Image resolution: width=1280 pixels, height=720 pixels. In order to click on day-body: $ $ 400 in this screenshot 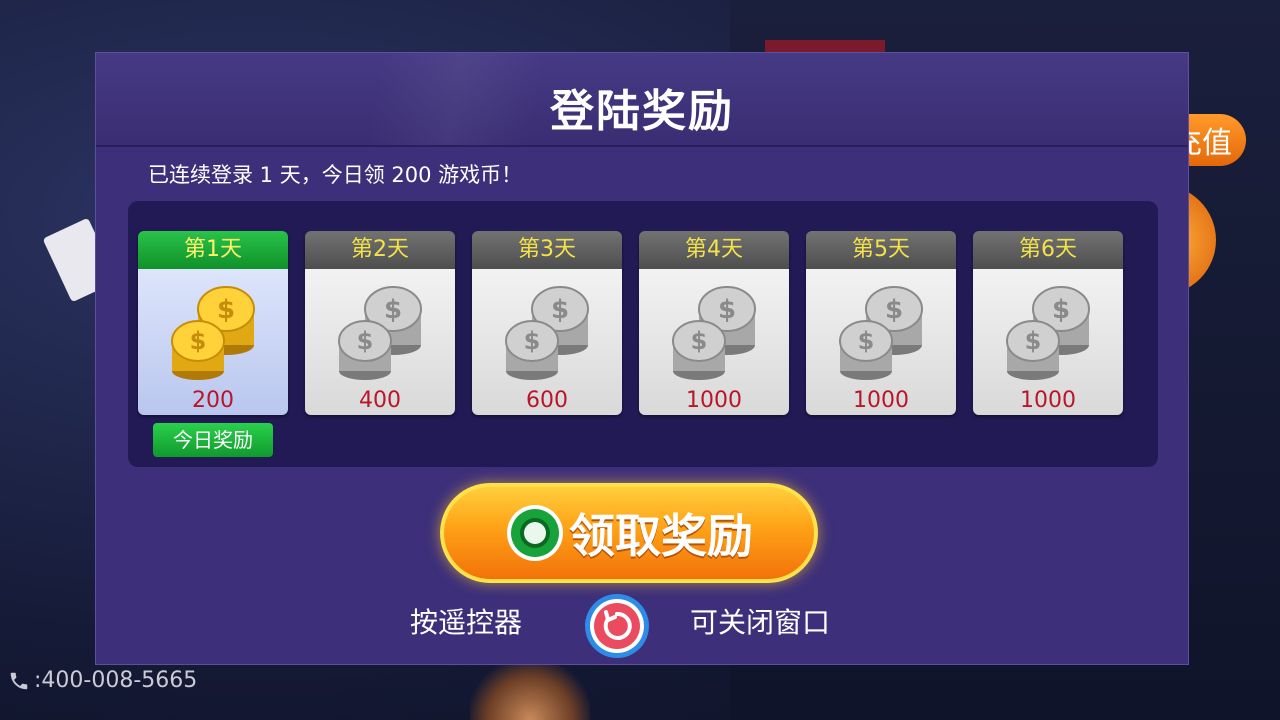, I will do `click(380, 342)`.